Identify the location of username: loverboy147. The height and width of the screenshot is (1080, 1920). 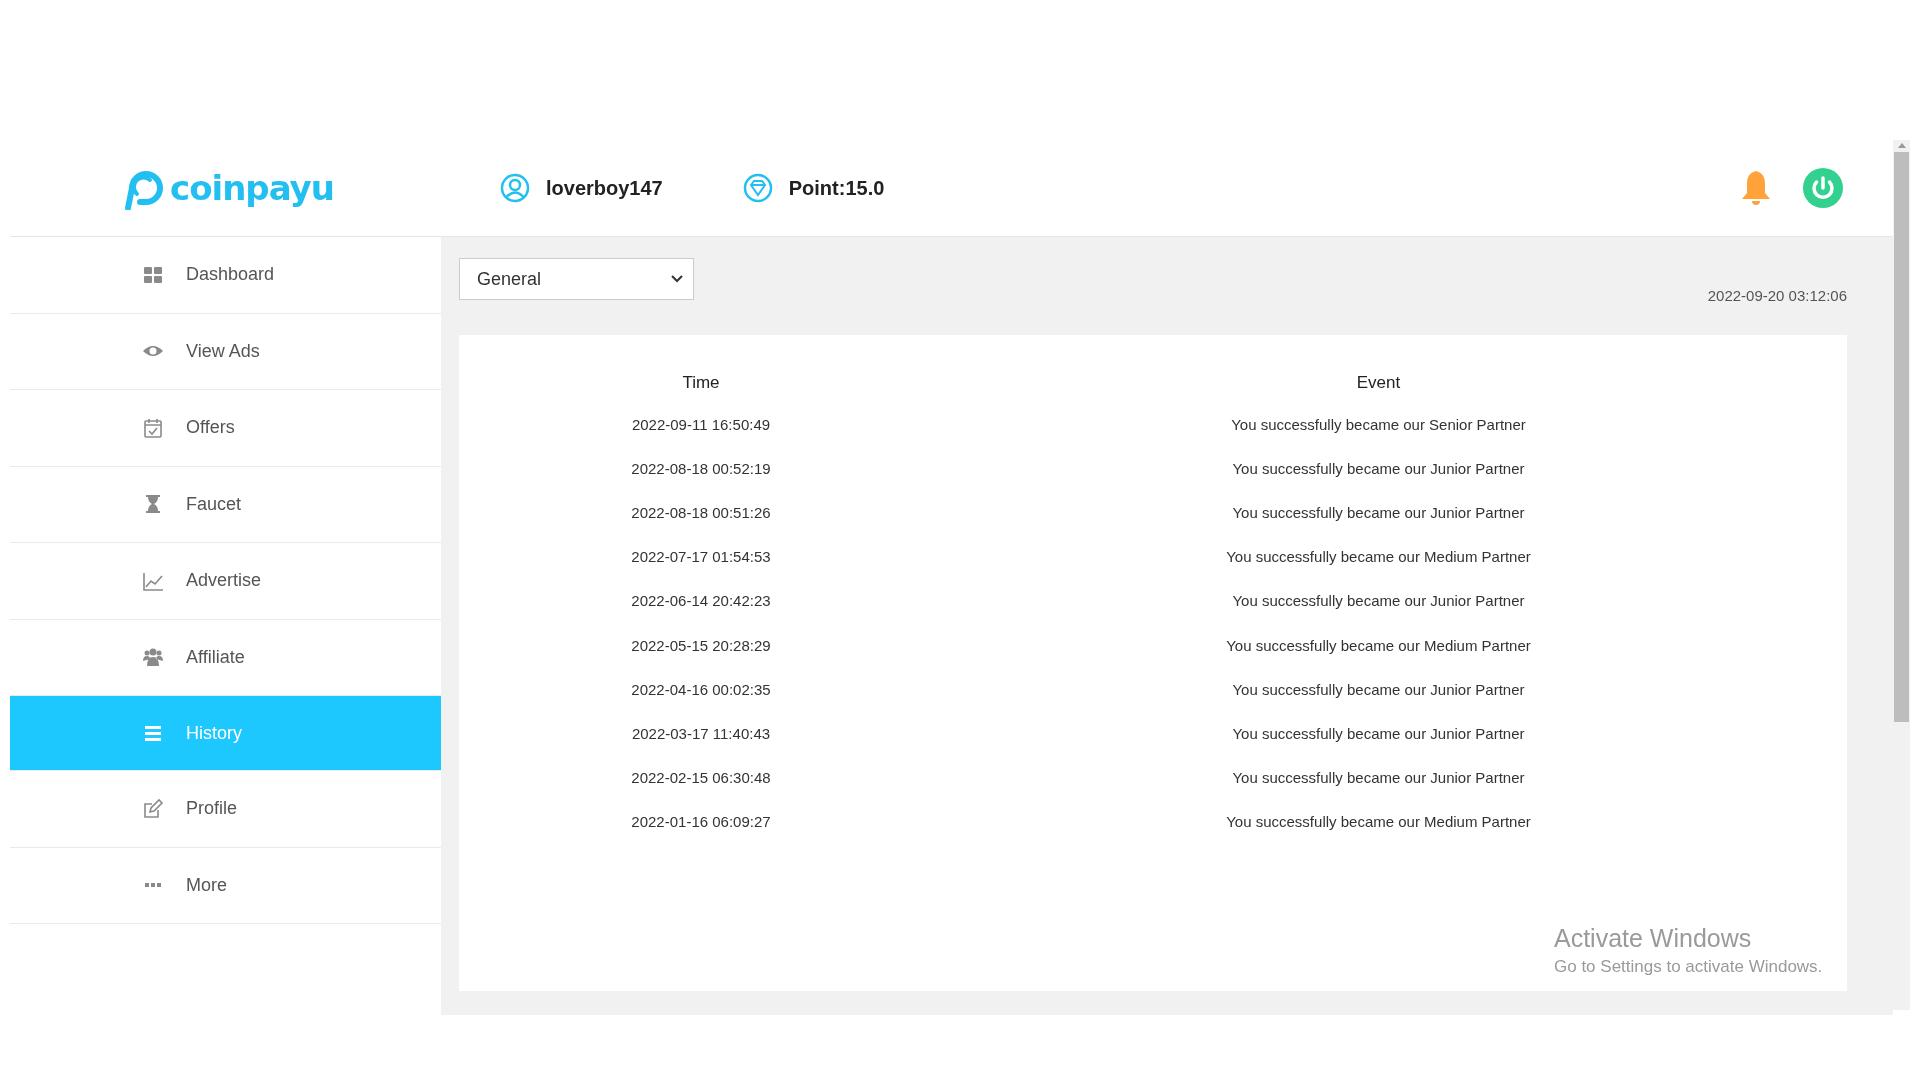
(604, 188).